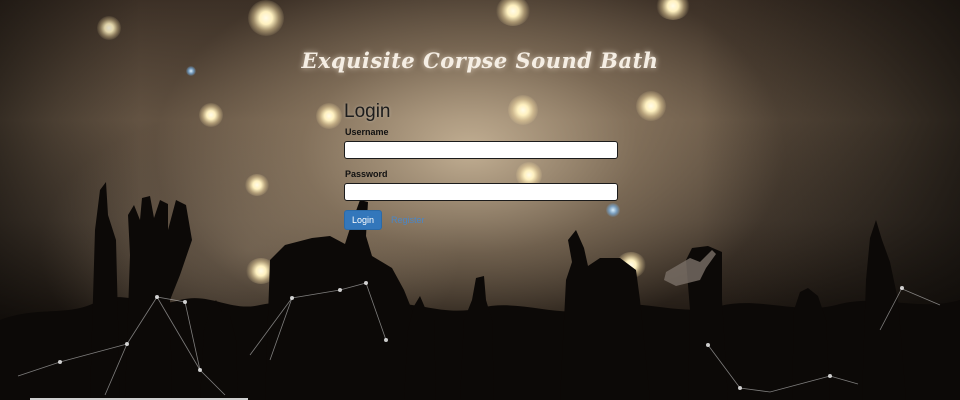 The height and width of the screenshot is (400, 960). I want to click on site-title: Exquisite Corpse Sound Bath, so click(480, 60).